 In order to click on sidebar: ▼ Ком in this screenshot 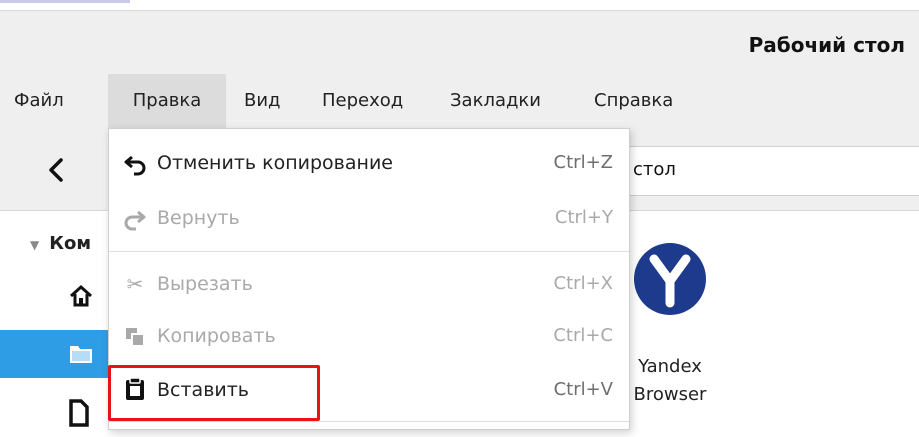, I will do `click(55, 319)`.